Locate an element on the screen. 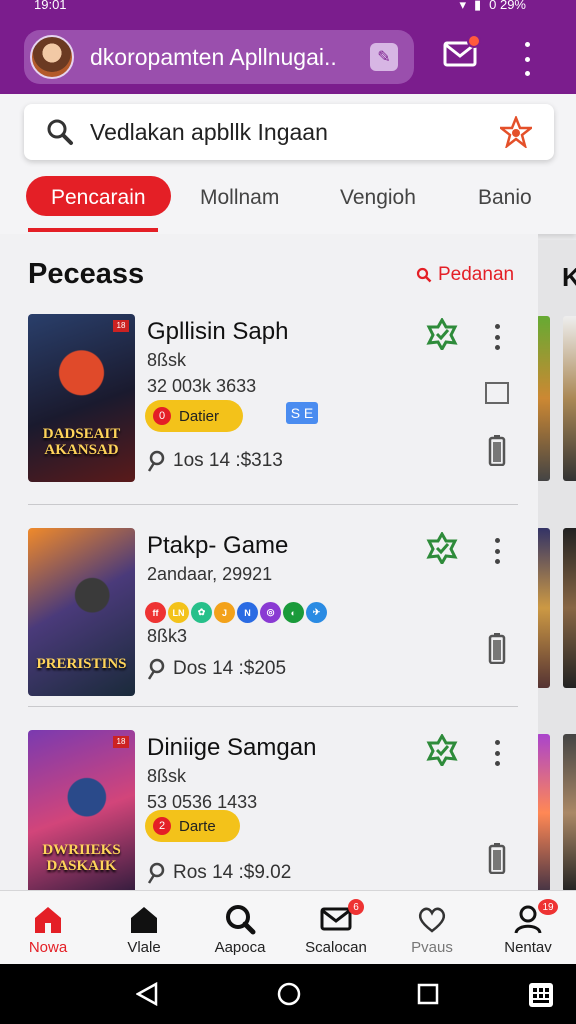 Image resolution: width=576 pixels, height=1024 pixels. nav-vlale: Vlale is located at coordinates (144, 927).